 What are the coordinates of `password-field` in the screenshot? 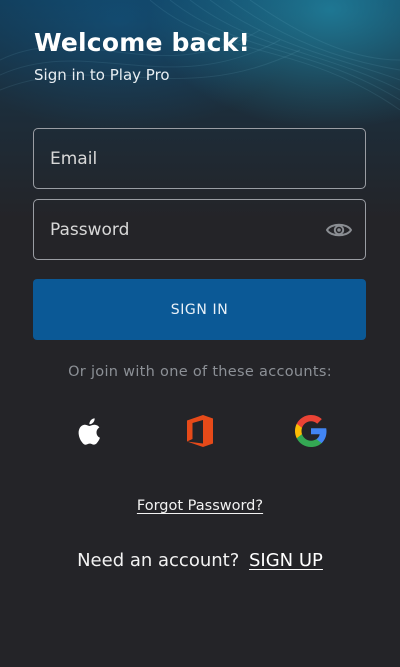 It's located at (180, 229).